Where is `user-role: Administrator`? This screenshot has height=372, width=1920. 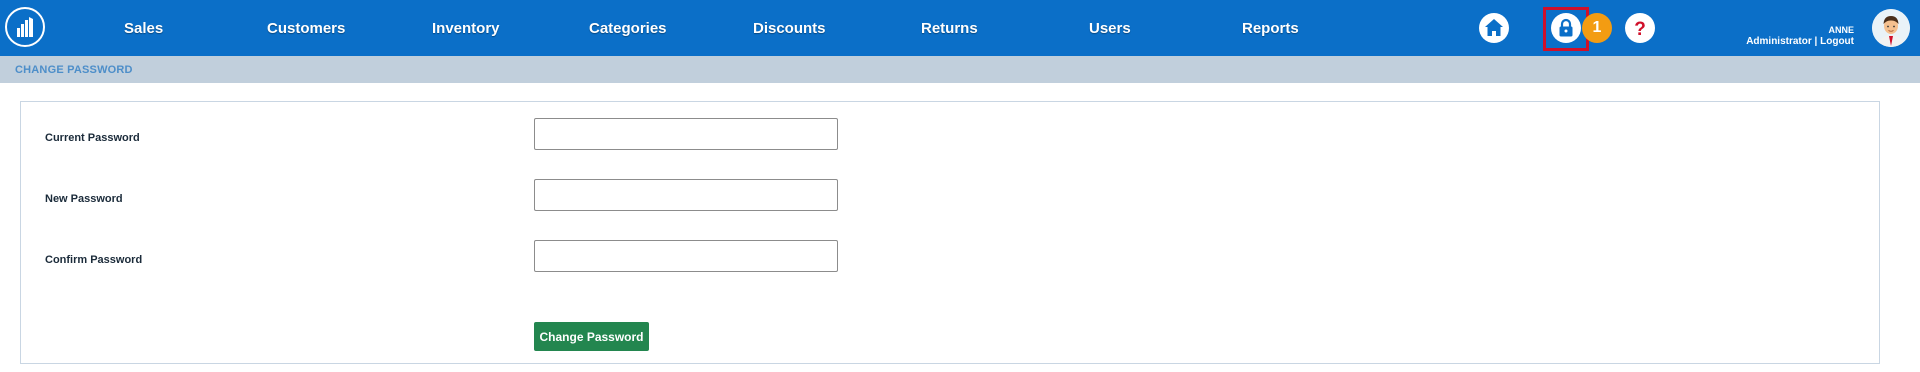
user-role: Administrator is located at coordinates (1779, 41).